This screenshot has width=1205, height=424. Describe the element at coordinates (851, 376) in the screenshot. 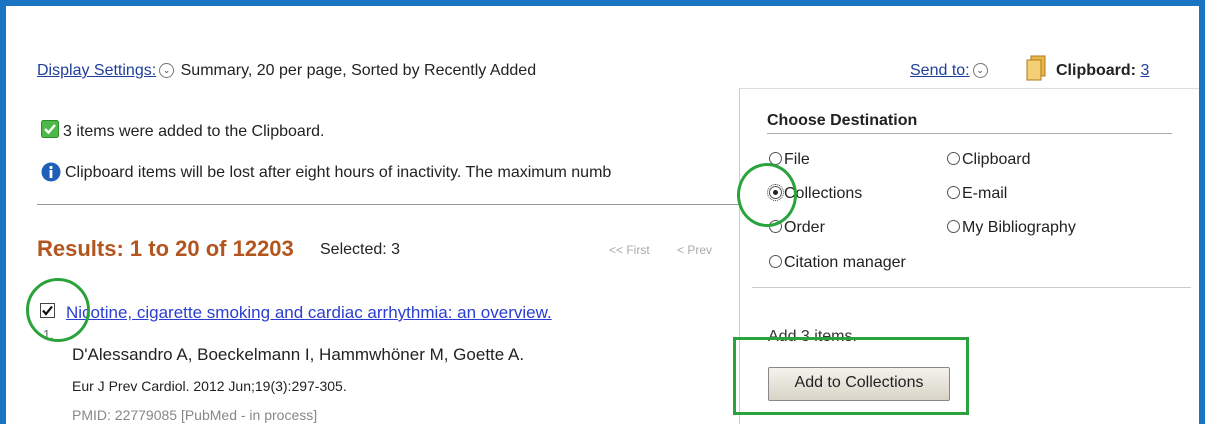

I see `highlight-box-button` at that location.